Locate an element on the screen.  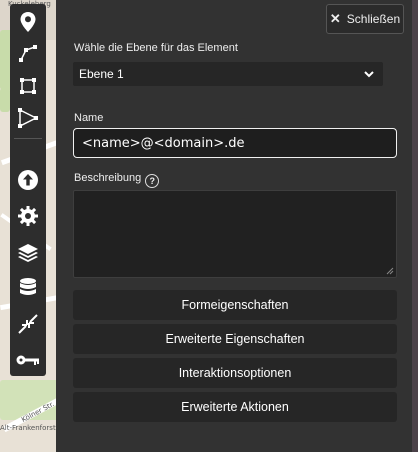
collapse-icon is located at coordinates (28, 324).